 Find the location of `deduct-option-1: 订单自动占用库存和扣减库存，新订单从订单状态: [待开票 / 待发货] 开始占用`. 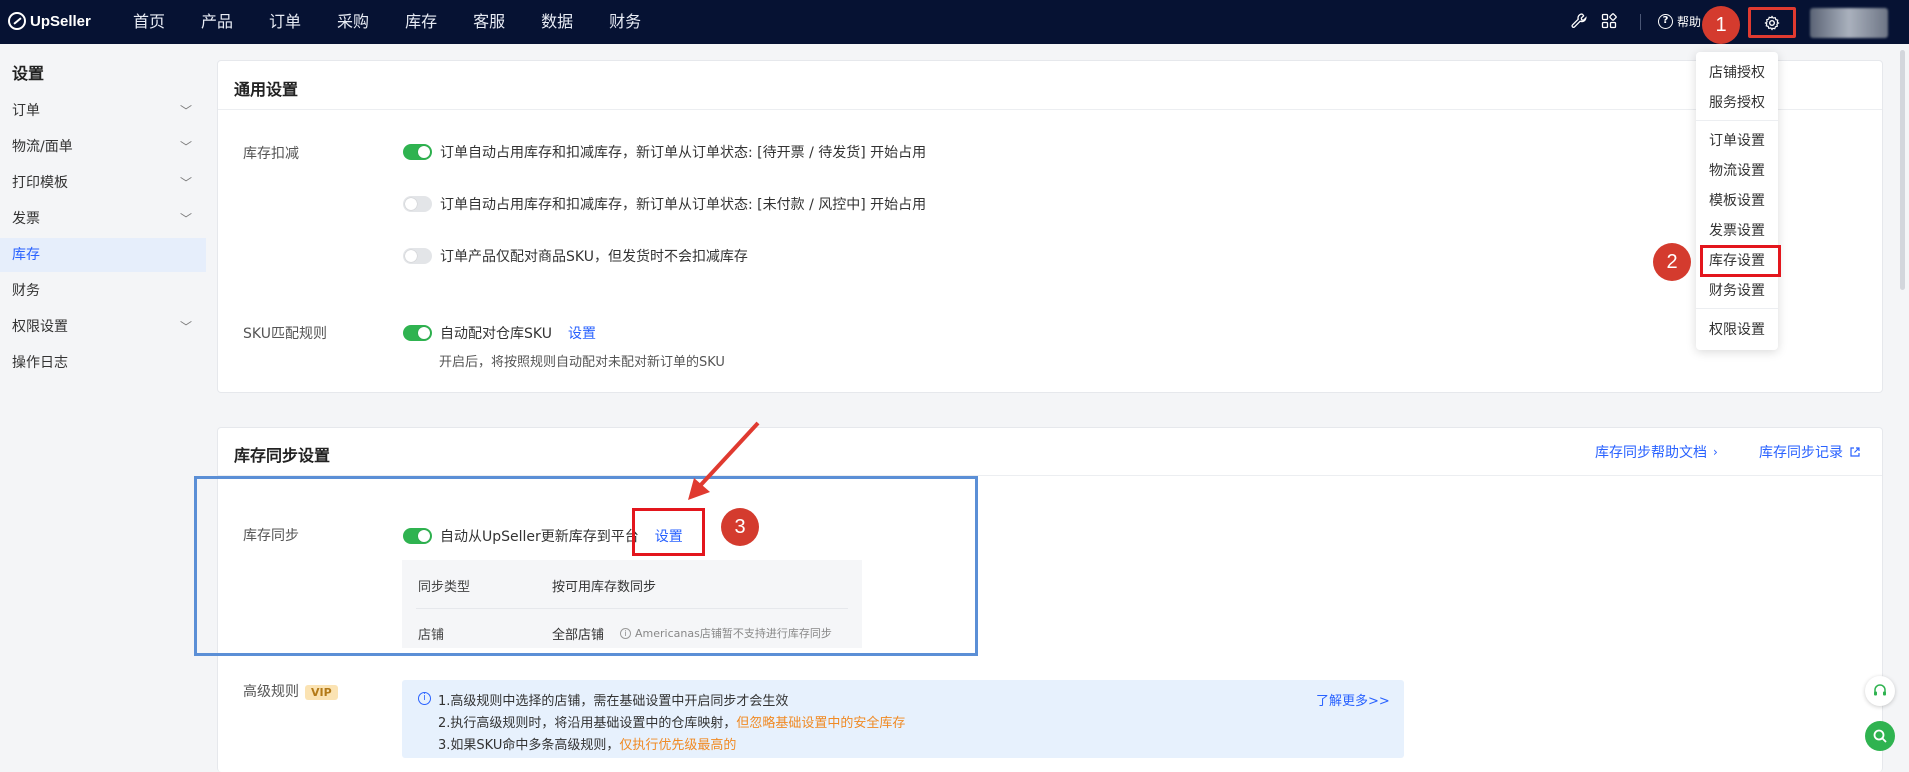

deduct-option-1: 订单自动占用库存和扣减库存，新订单从订单状态: [待开票 / 待发货] 开始占用 is located at coordinates (664, 152).